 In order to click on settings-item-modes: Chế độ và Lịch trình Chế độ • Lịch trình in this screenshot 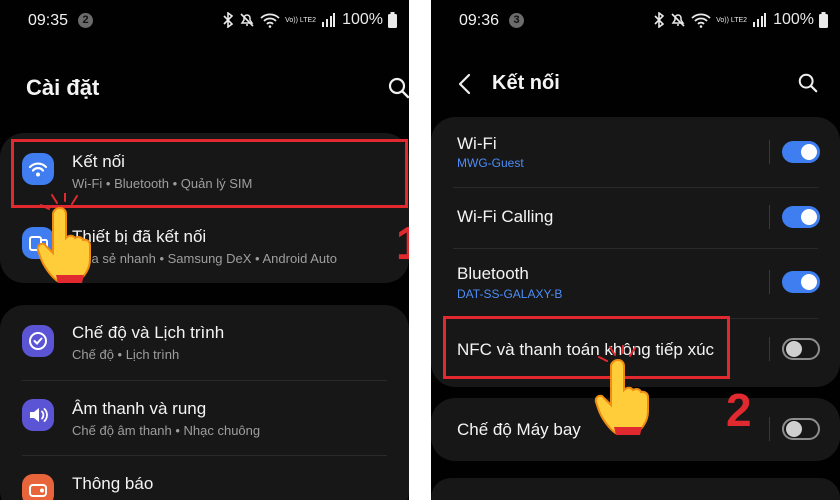, I will do `click(204, 342)`.